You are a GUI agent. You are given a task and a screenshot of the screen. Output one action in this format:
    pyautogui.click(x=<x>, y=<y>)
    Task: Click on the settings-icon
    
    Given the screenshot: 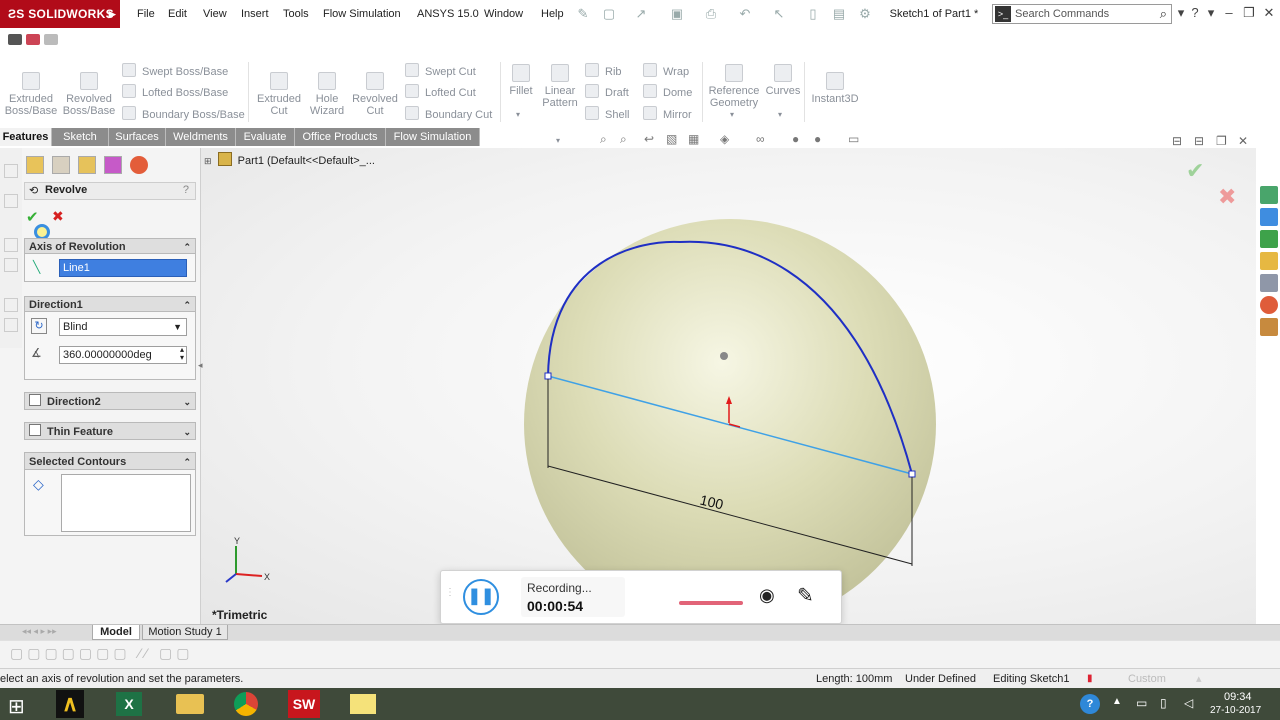 What is the action you would take?
    pyautogui.click(x=51, y=39)
    